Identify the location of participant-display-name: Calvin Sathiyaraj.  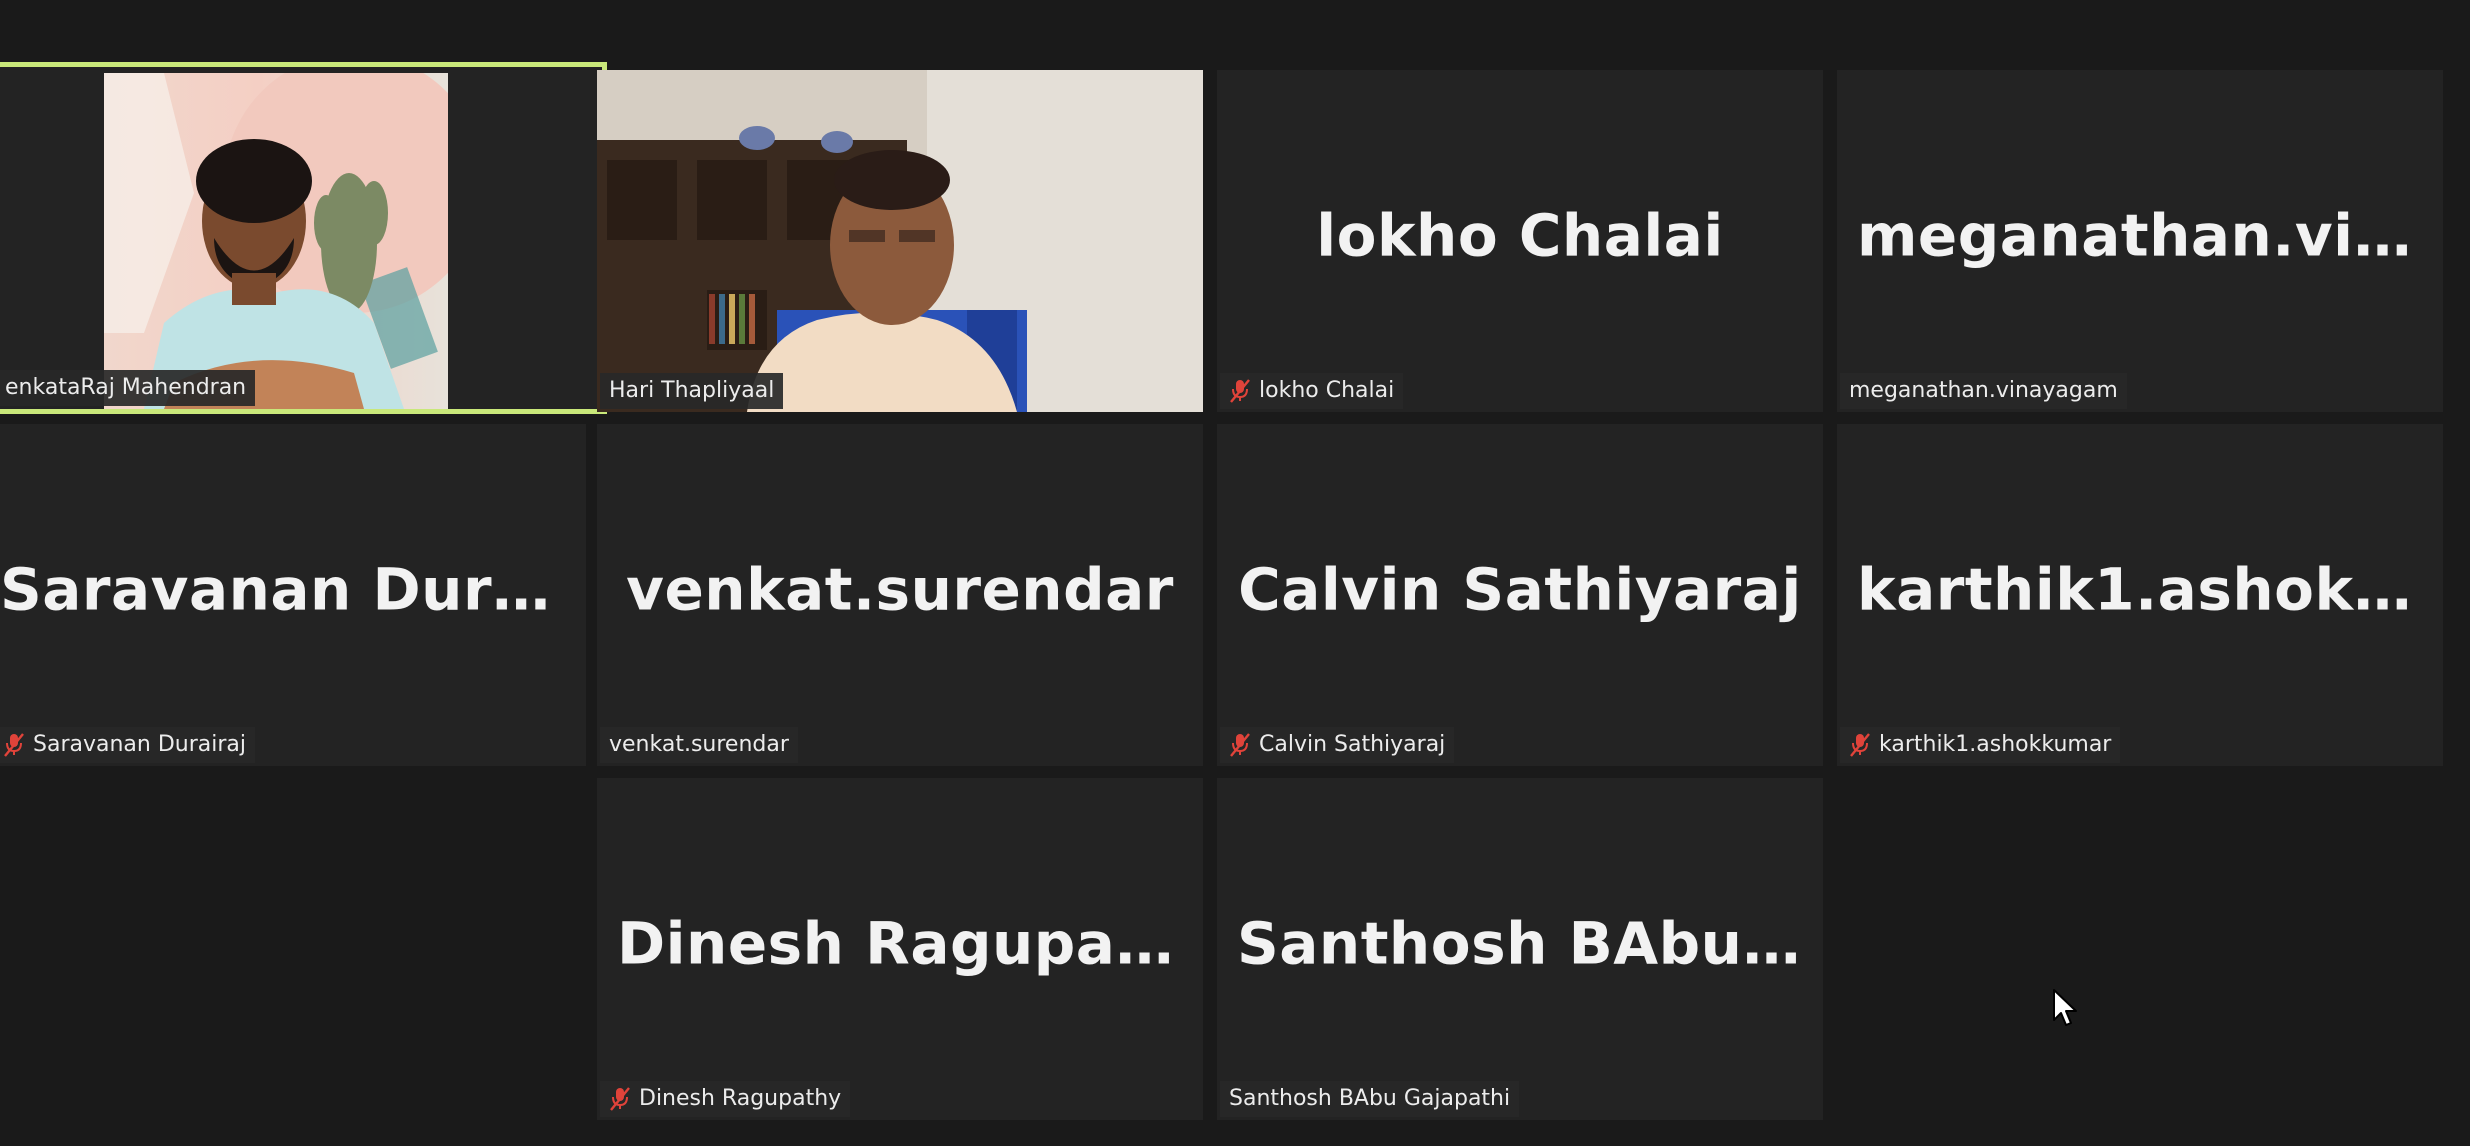
(1520, 589).